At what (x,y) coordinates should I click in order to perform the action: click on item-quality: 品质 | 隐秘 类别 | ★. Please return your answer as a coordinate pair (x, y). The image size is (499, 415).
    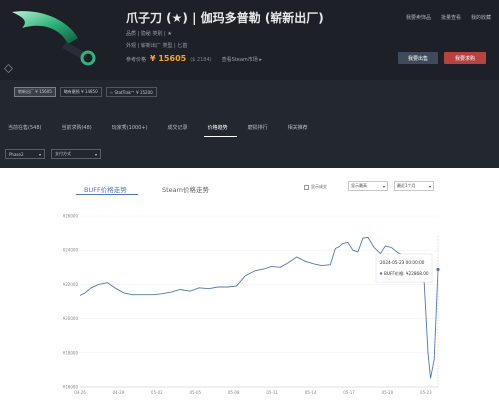
    Looking at the image, I should click on (149, 34).